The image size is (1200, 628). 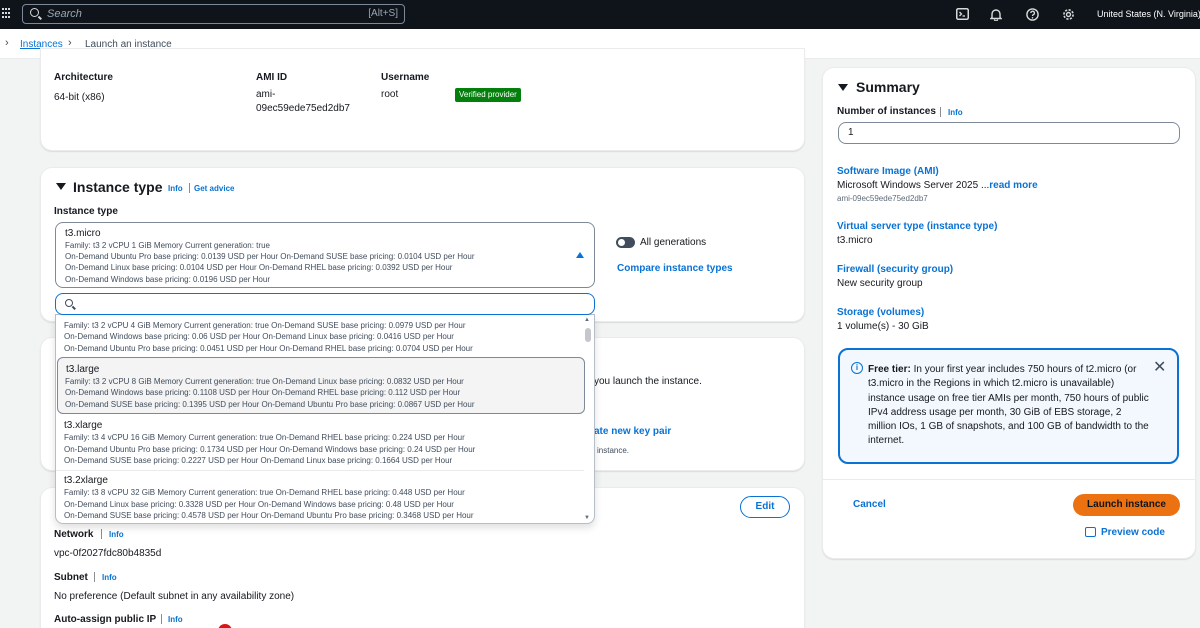 I want to click on software-image-ami-id: ami-09ec59ede75ed2db7, so click(x=882, y=198).